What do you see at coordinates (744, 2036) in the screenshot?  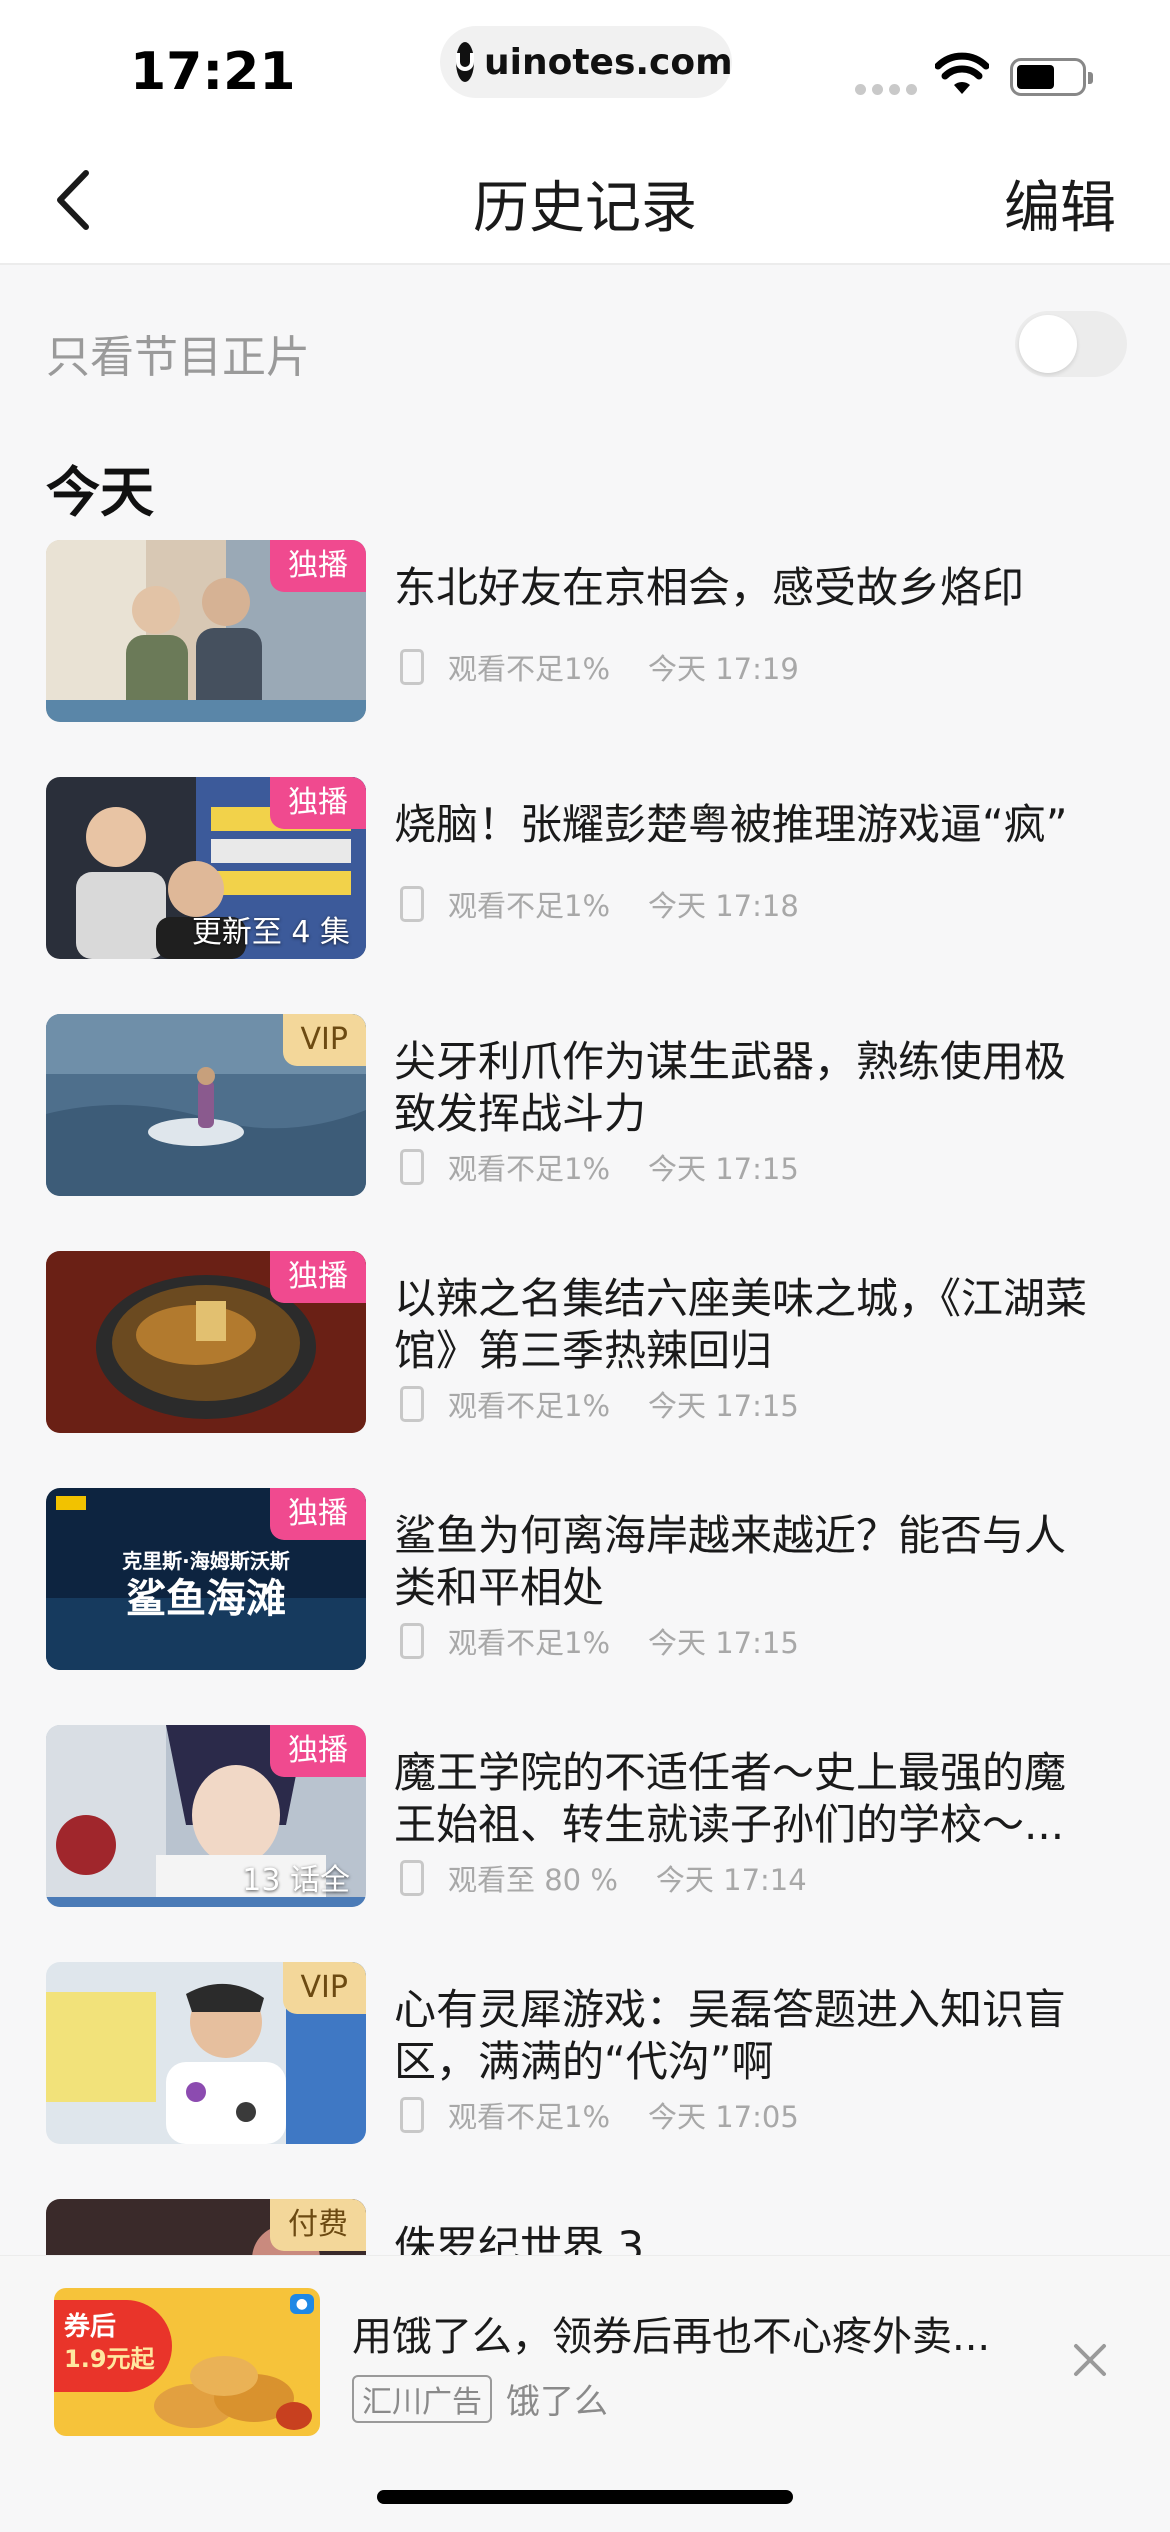 I see `item-title: 心有灵犀游戏：吴磊答题进入知识盲区，满满的“代沟”啊` at bounding box center [744, 2036].